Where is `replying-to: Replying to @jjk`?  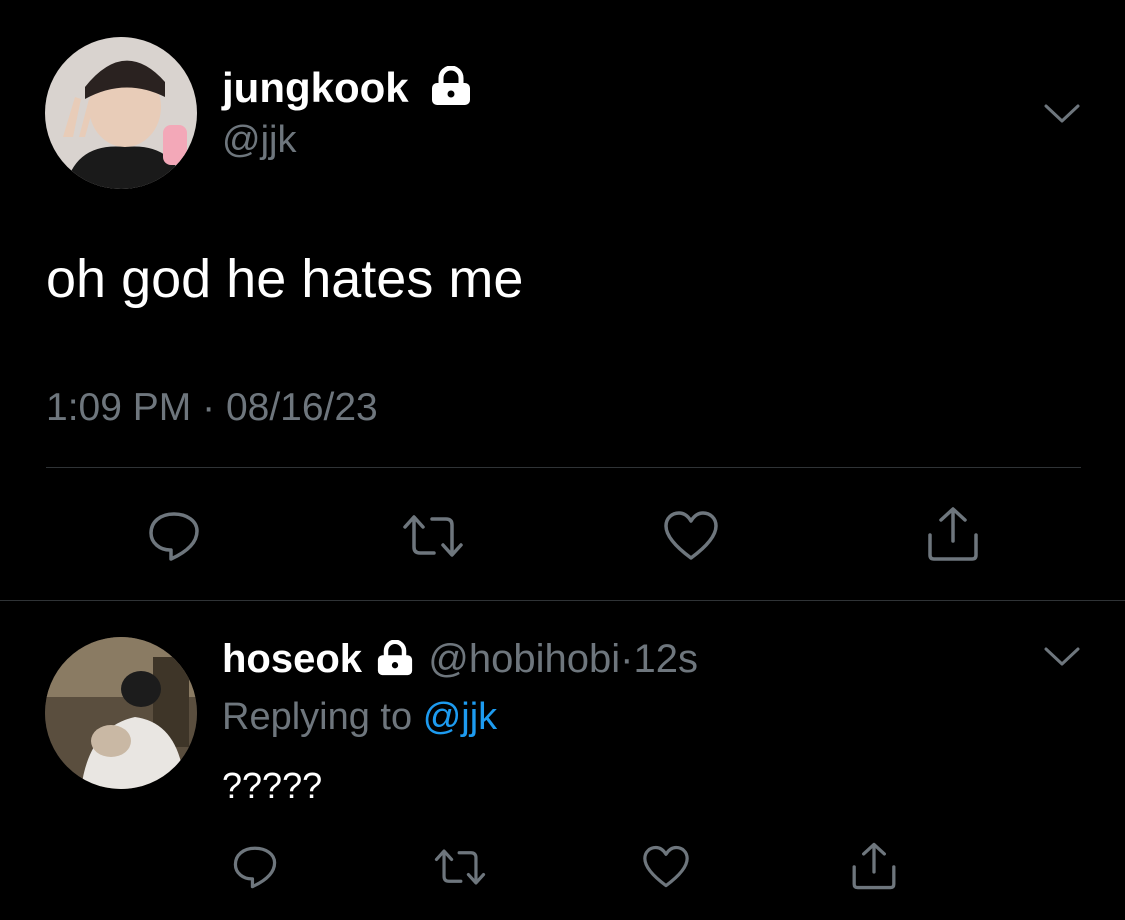 replying-to: Replying to @jjk is located at coordinates (359, 717).